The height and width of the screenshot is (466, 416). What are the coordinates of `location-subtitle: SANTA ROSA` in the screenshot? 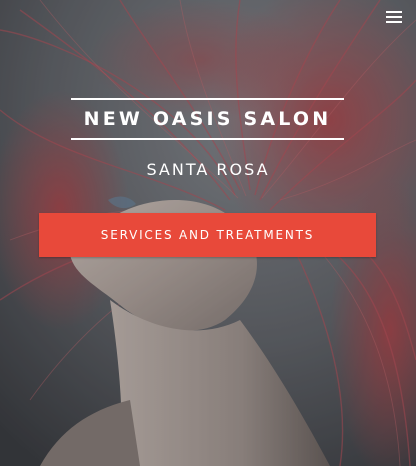 It's located at (208, 169).